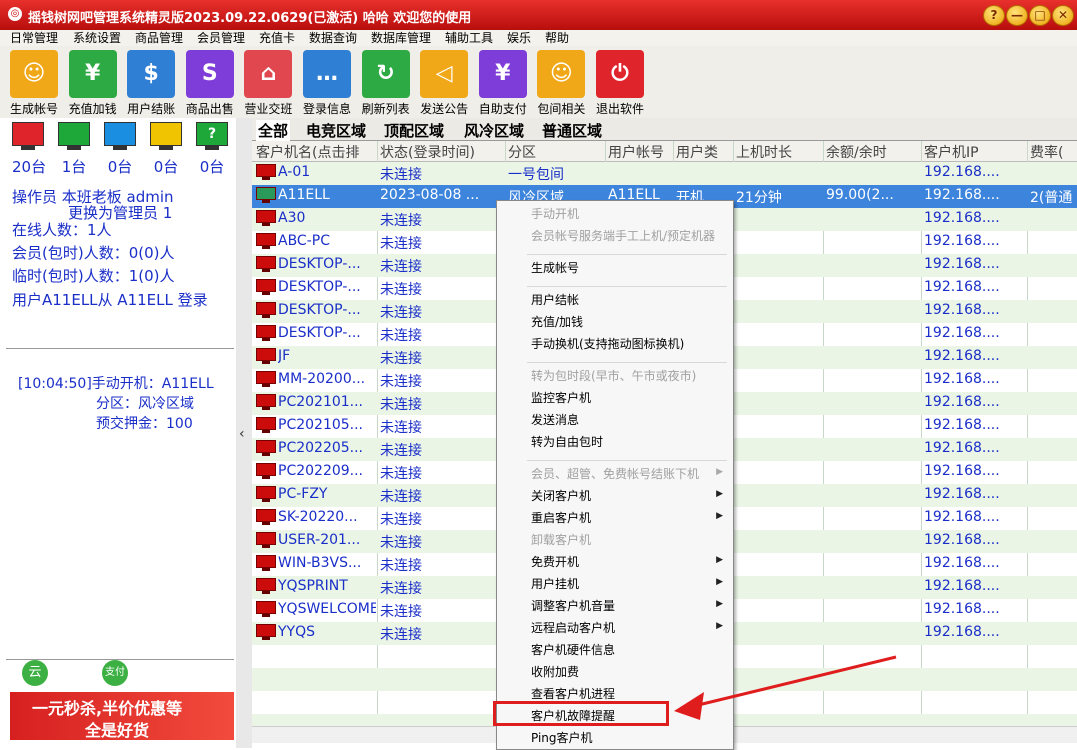  What do you see at coordinates (401, 38) in the screenshot?
I see `menu-database: 数据库管理` at bounding box center [401, 38].